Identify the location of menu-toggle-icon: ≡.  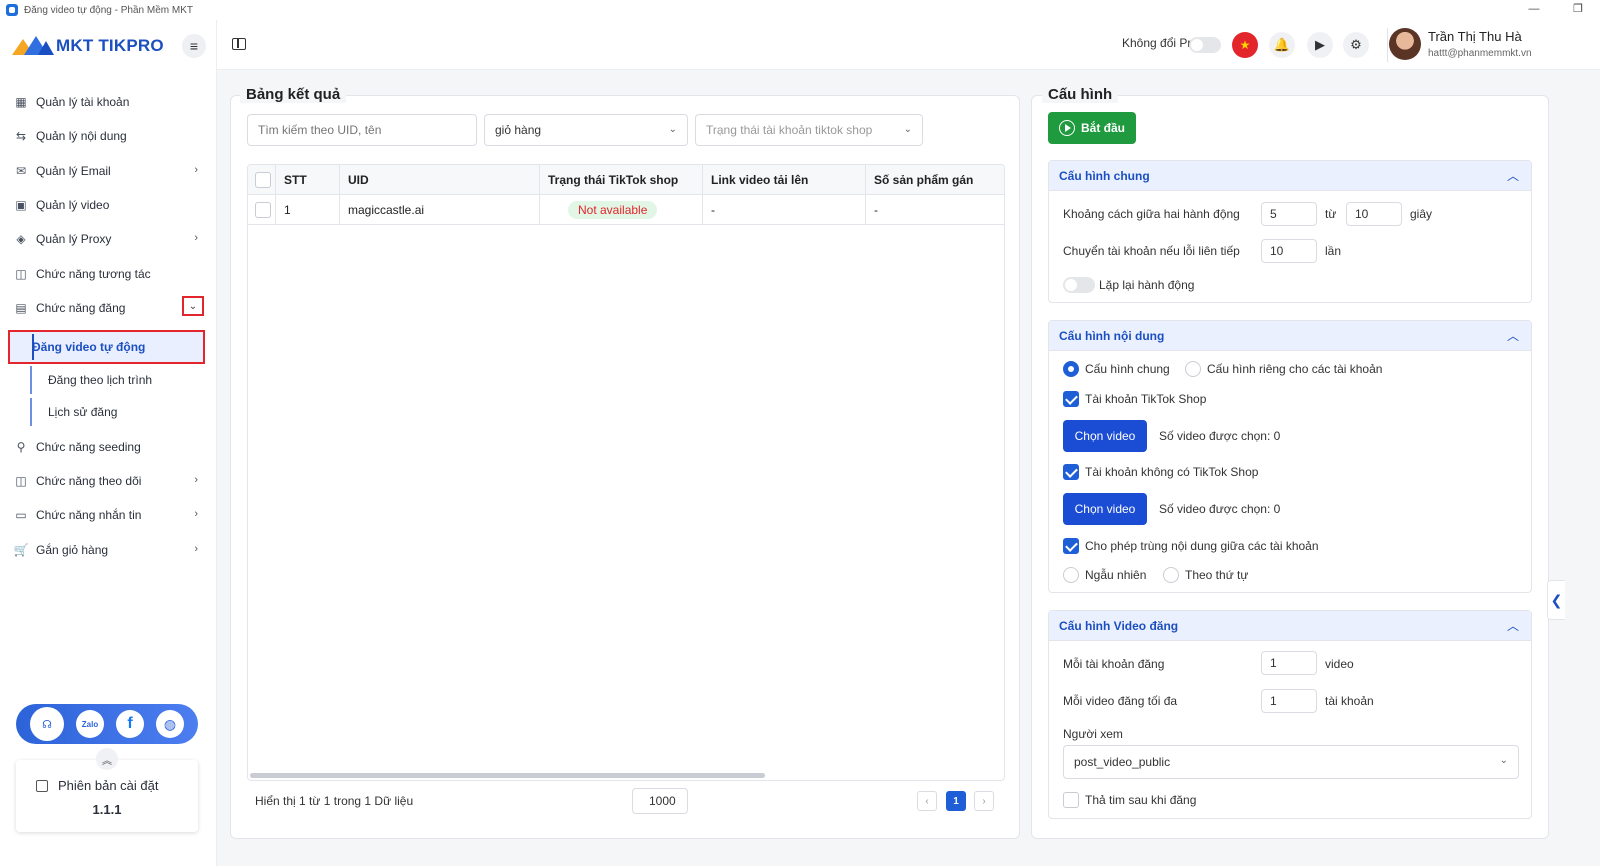
(194, 46).